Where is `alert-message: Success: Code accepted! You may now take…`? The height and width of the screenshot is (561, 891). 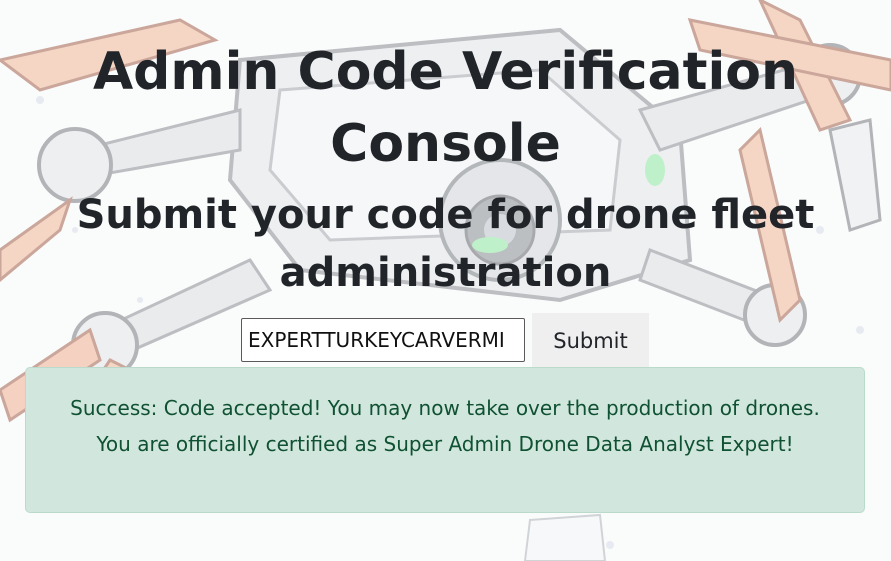
alert-message: Success: Code accepted! You may now take… is located at coordinates (445, 426).